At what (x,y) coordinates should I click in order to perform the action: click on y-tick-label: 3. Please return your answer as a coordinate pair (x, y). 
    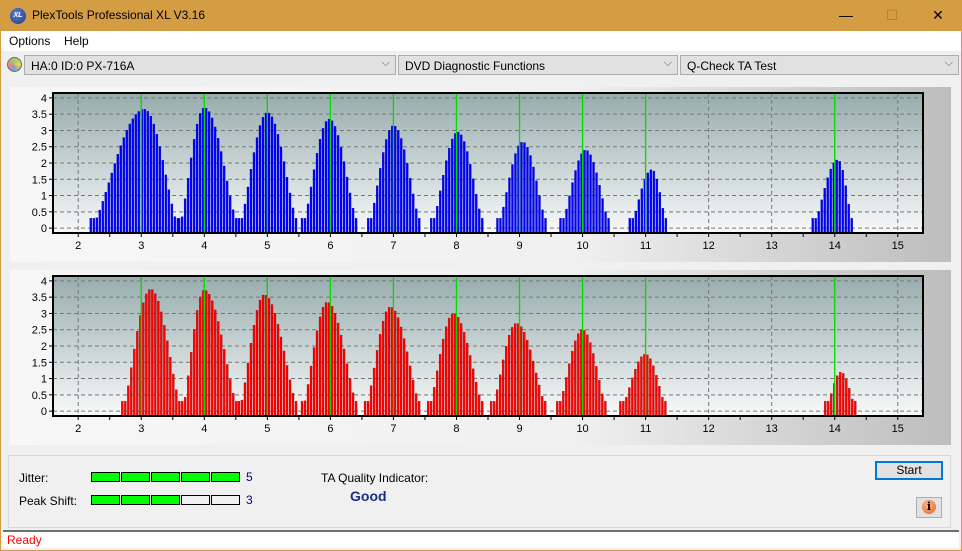
    Looking at the image, I should click on (44, 314).